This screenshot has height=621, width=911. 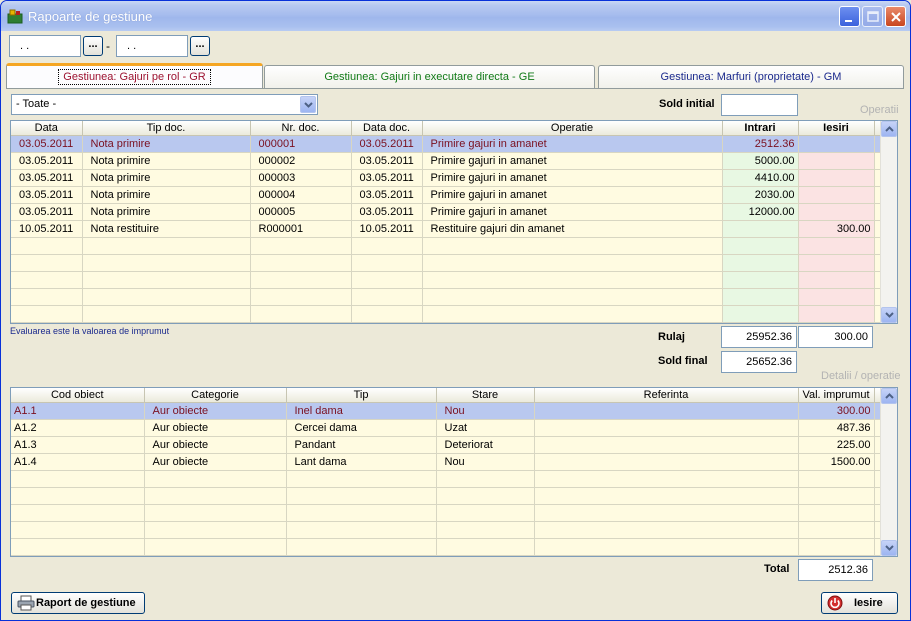 What do you see at coordinates (78, 603) in the screenshot?
I see `report-button: Raport de gestiune` at bounding box center [78, 603].